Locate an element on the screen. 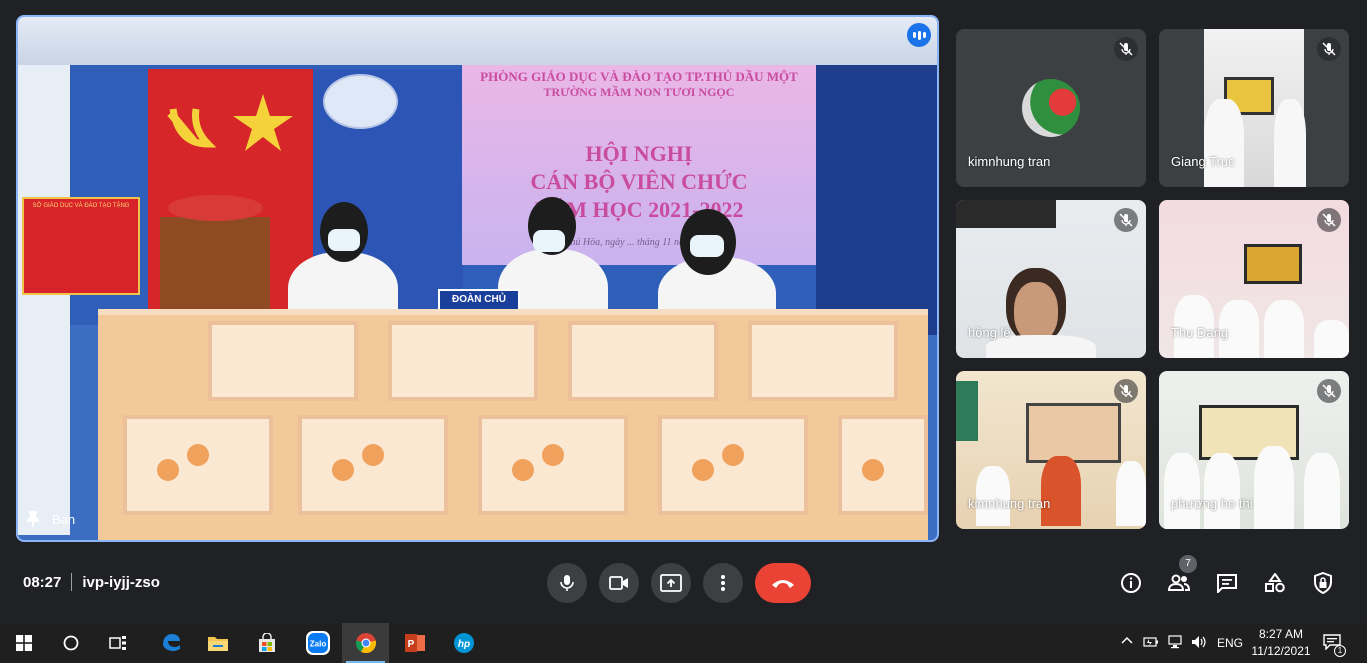 The height and width of the screenshot is (663, 1367). participant-tile-5: kimnhung tran is located at coordinates (1051, 450).